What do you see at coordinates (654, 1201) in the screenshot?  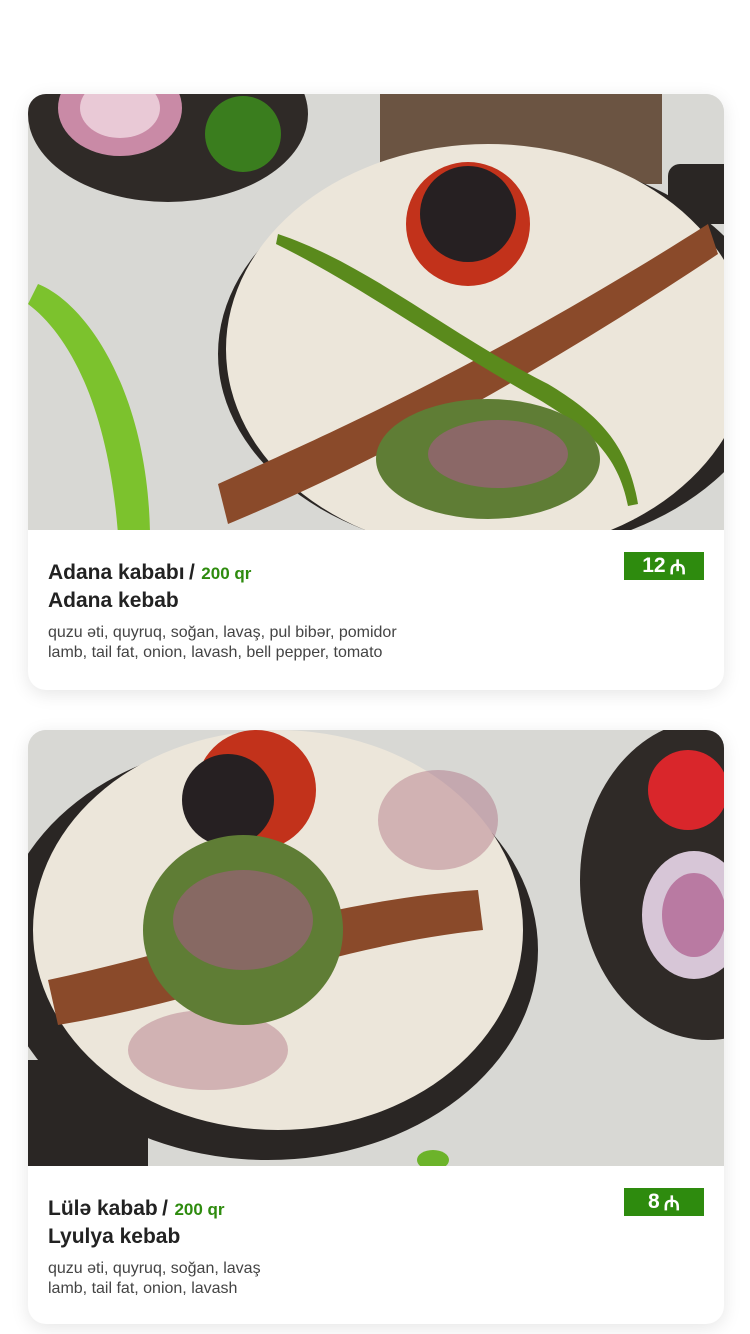 I see `price-value: 8` at bounding box center [654, 1201].